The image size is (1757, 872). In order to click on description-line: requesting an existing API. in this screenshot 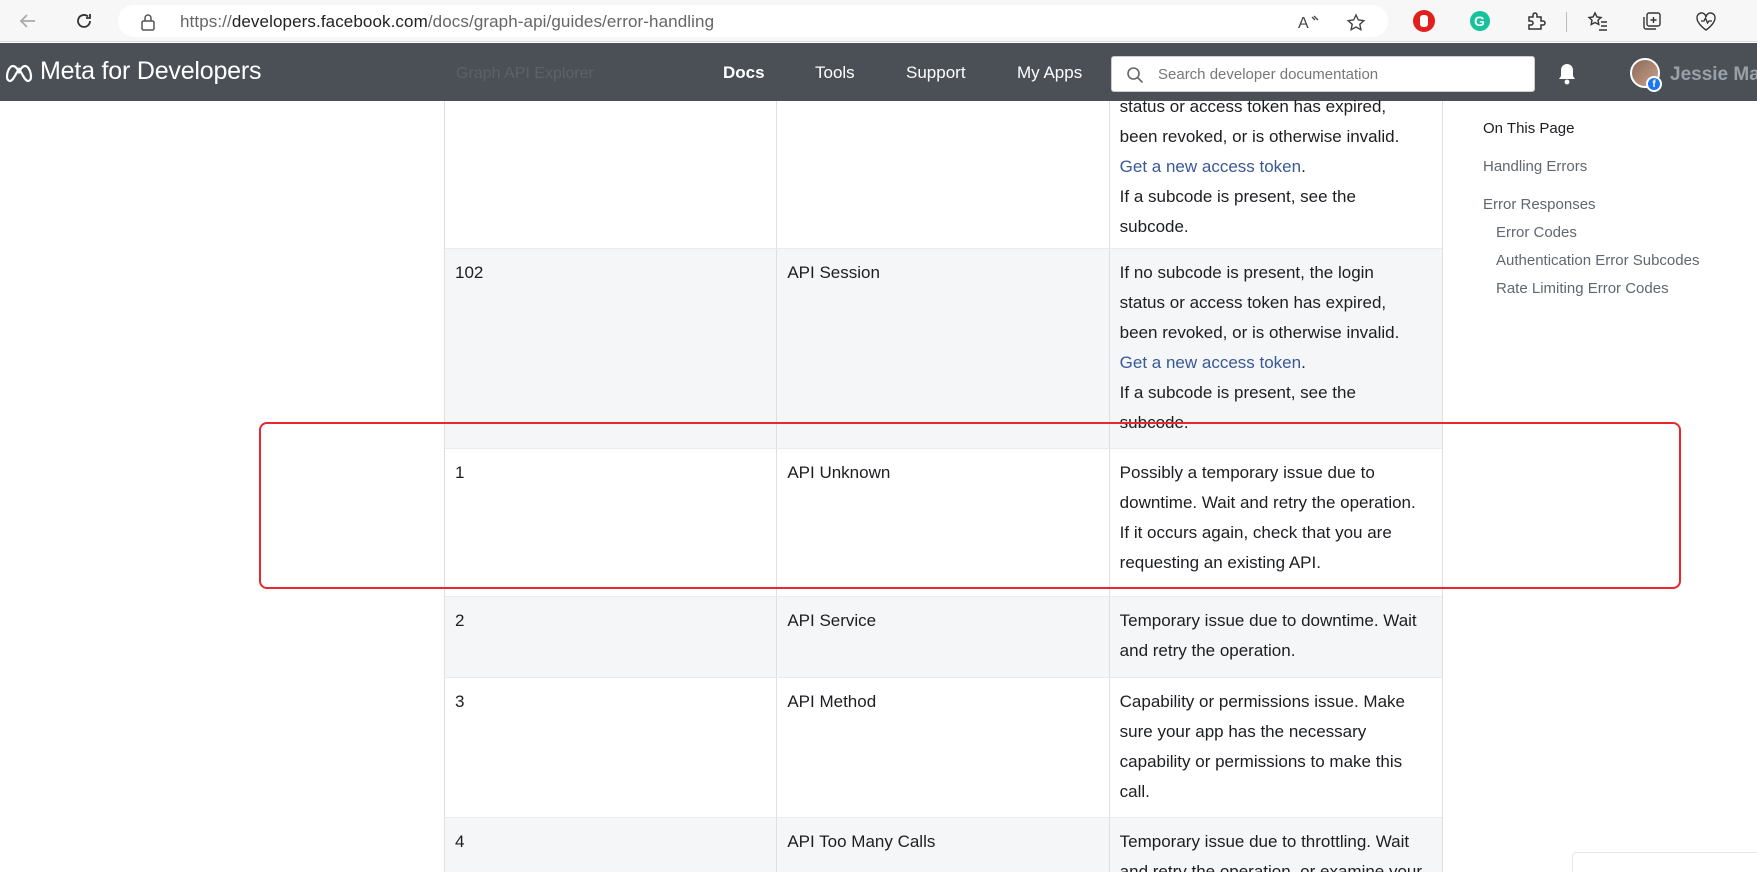, I will do `click(1220, 562)`.